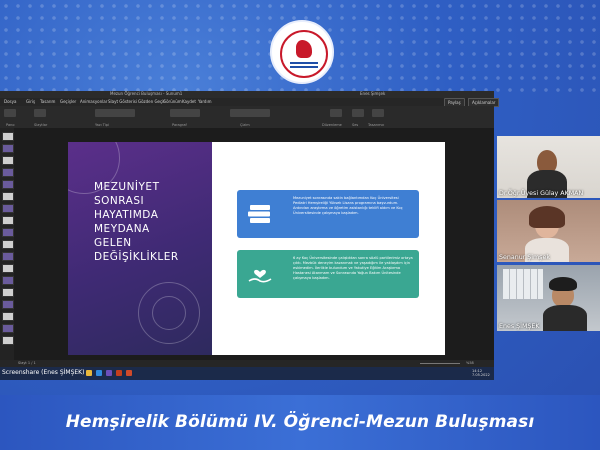 The width and height of the screenshot is (600, 450). I want to click on find-button, so click(336, 113).